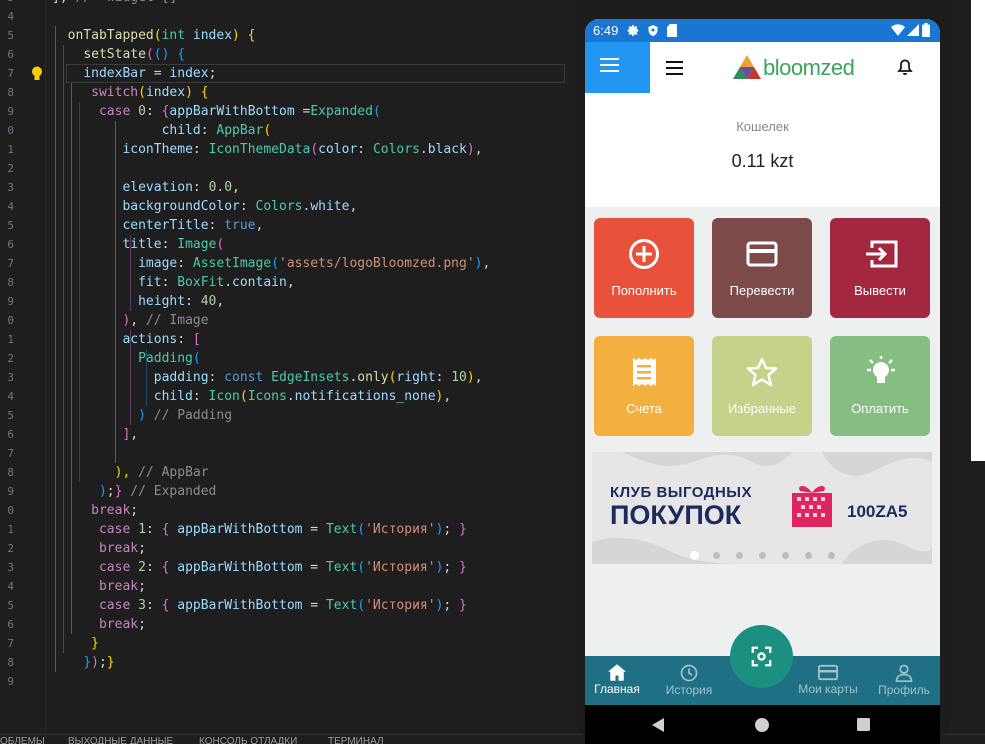 This screenshot has width=985, height=744. What do you see at coordinates (110, 35) in the screenshot?
I see `code-token: onTabTapped` at bounding box center [110, 35].